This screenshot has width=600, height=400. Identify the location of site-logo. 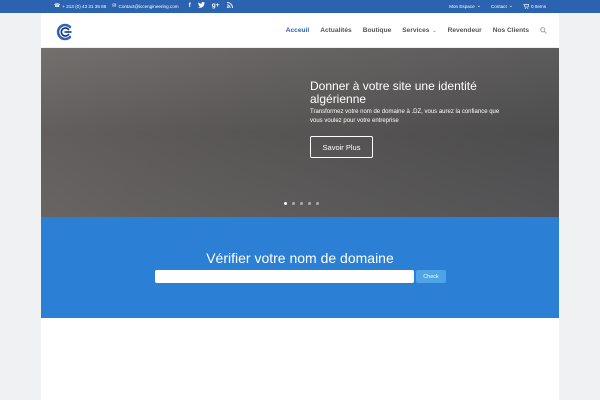
(65, 32).